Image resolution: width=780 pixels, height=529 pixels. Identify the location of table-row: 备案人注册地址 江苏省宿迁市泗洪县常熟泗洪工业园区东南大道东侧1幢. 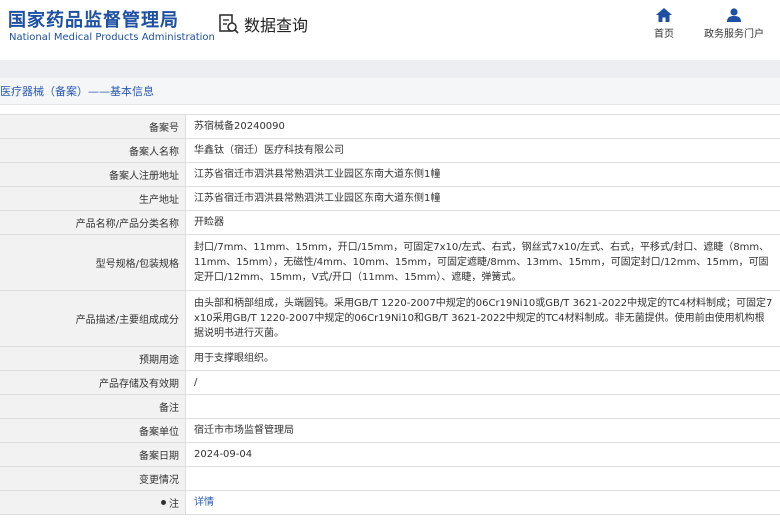
(390, 175).